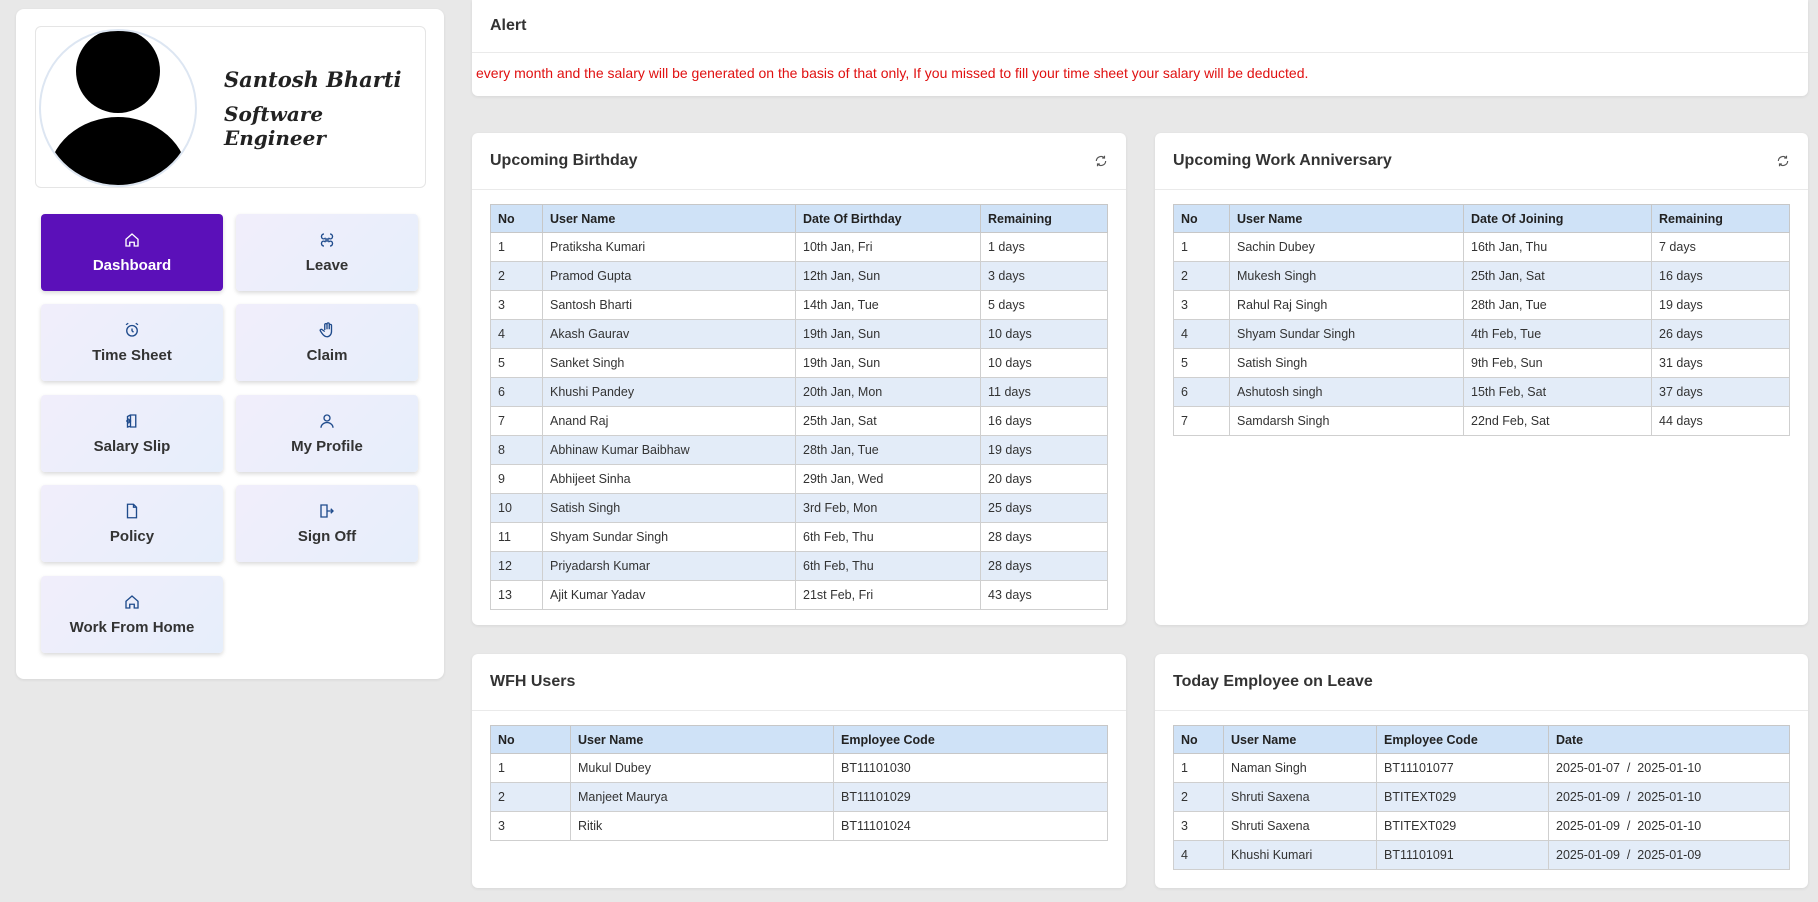  What do you see at coordinates (327, 433) in the screenshot?
I see `nav-my-profile-button: My Profile` at bounding box center [327, 433].